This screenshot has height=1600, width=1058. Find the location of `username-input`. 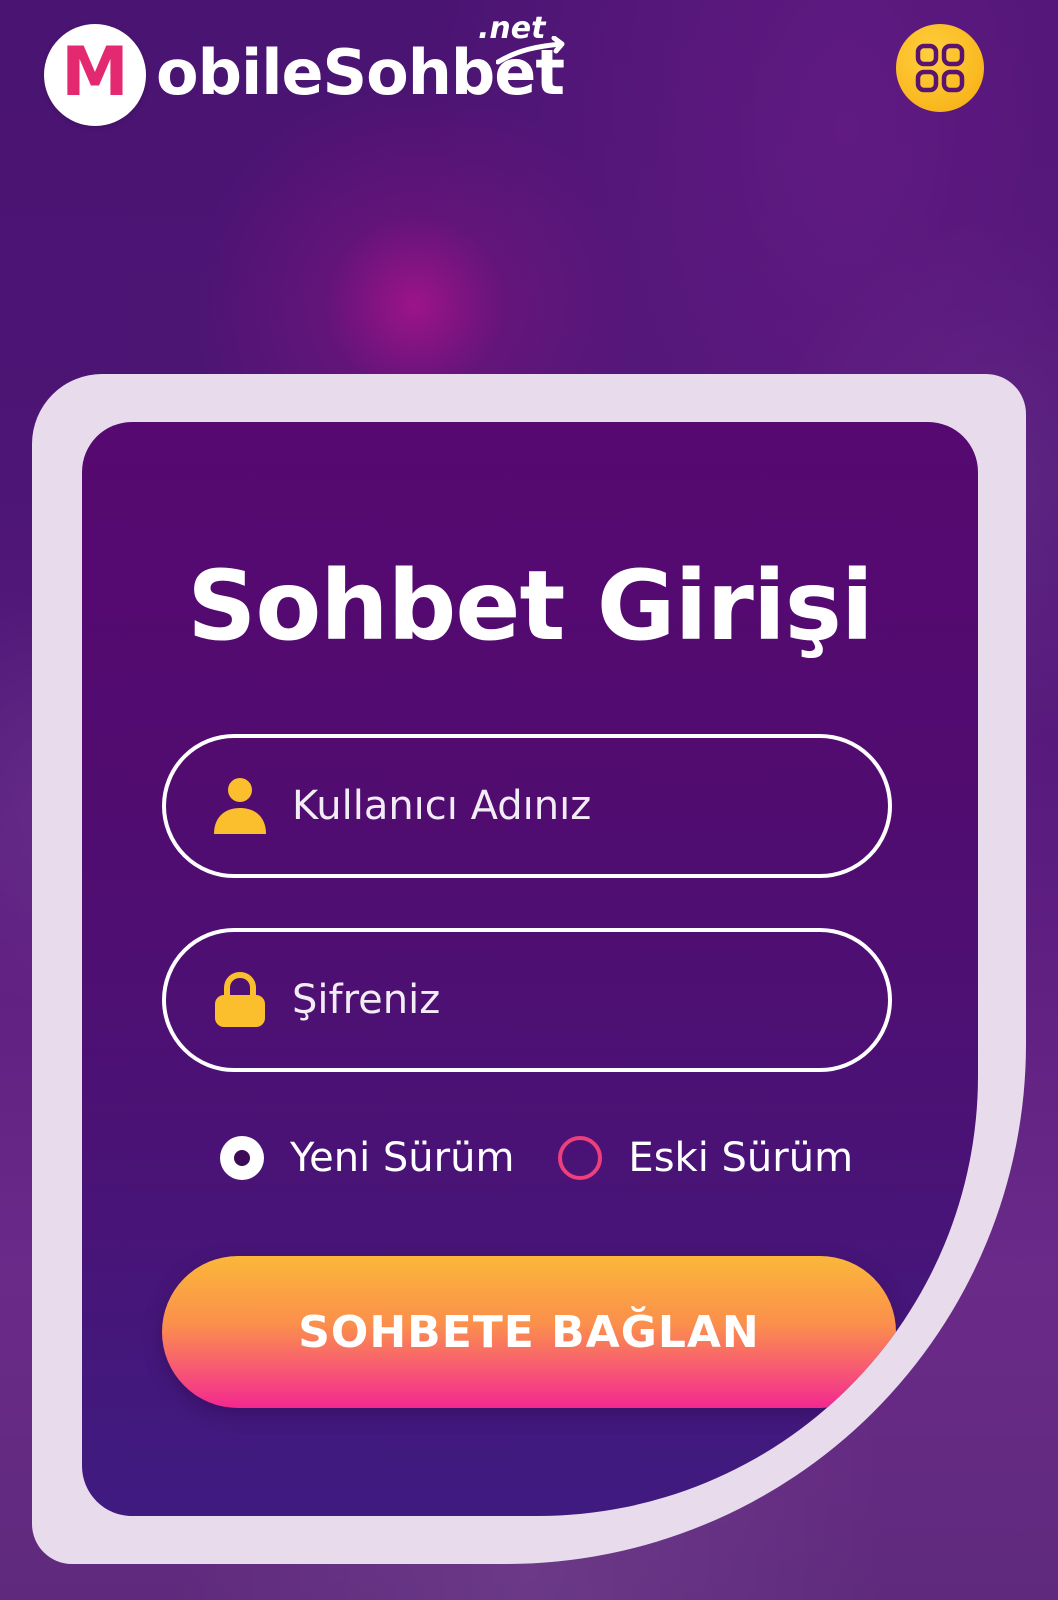

username-input is located at coordinates (570, 806).